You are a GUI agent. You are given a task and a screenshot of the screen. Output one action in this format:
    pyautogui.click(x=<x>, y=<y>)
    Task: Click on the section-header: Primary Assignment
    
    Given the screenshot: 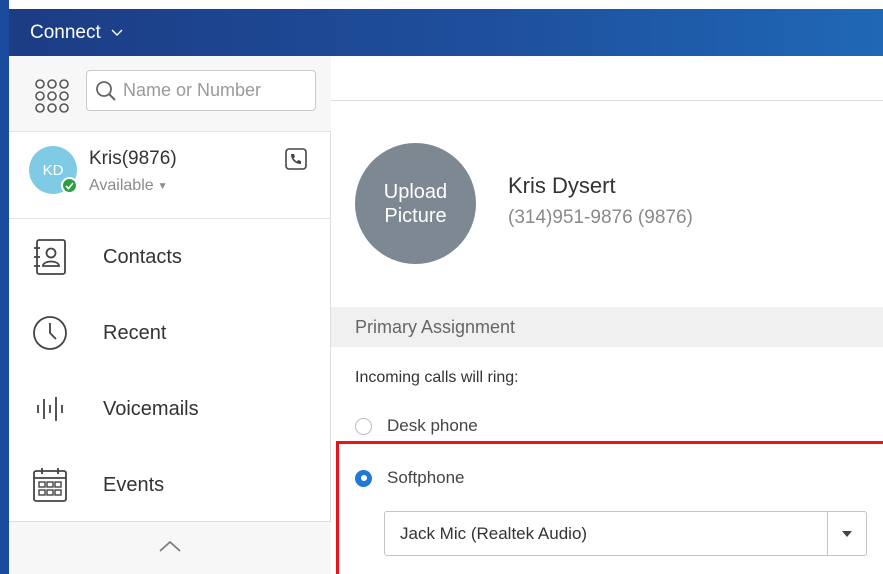 What is the action you would take?
    pyautogui.click(x=607, y=327)
    